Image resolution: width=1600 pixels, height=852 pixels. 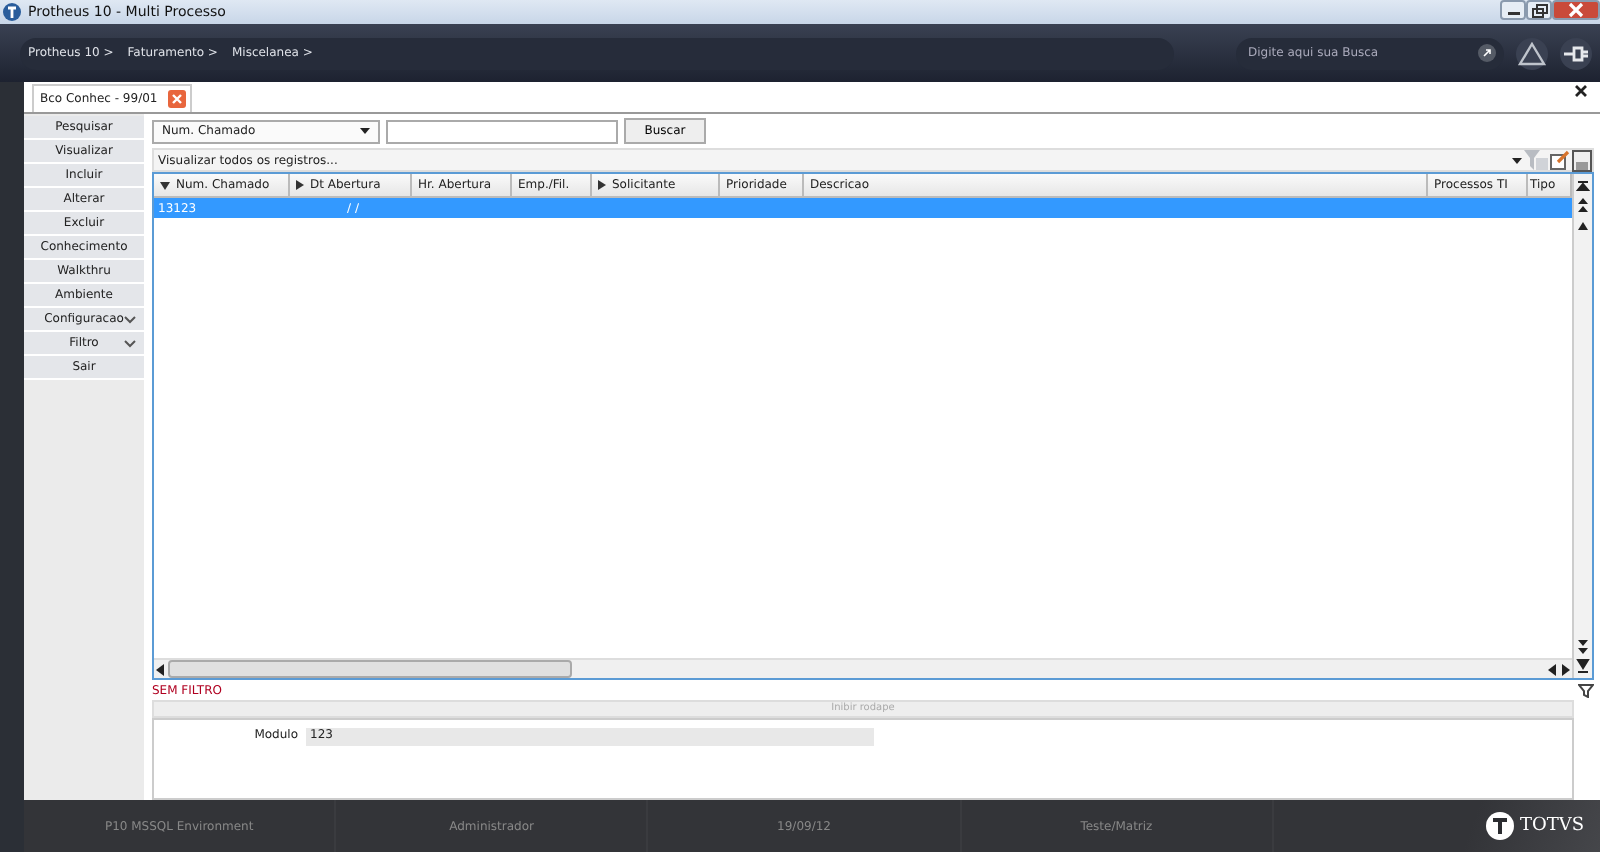 I want to click on vertical-scrollbar, so click(x=1582, y=426).